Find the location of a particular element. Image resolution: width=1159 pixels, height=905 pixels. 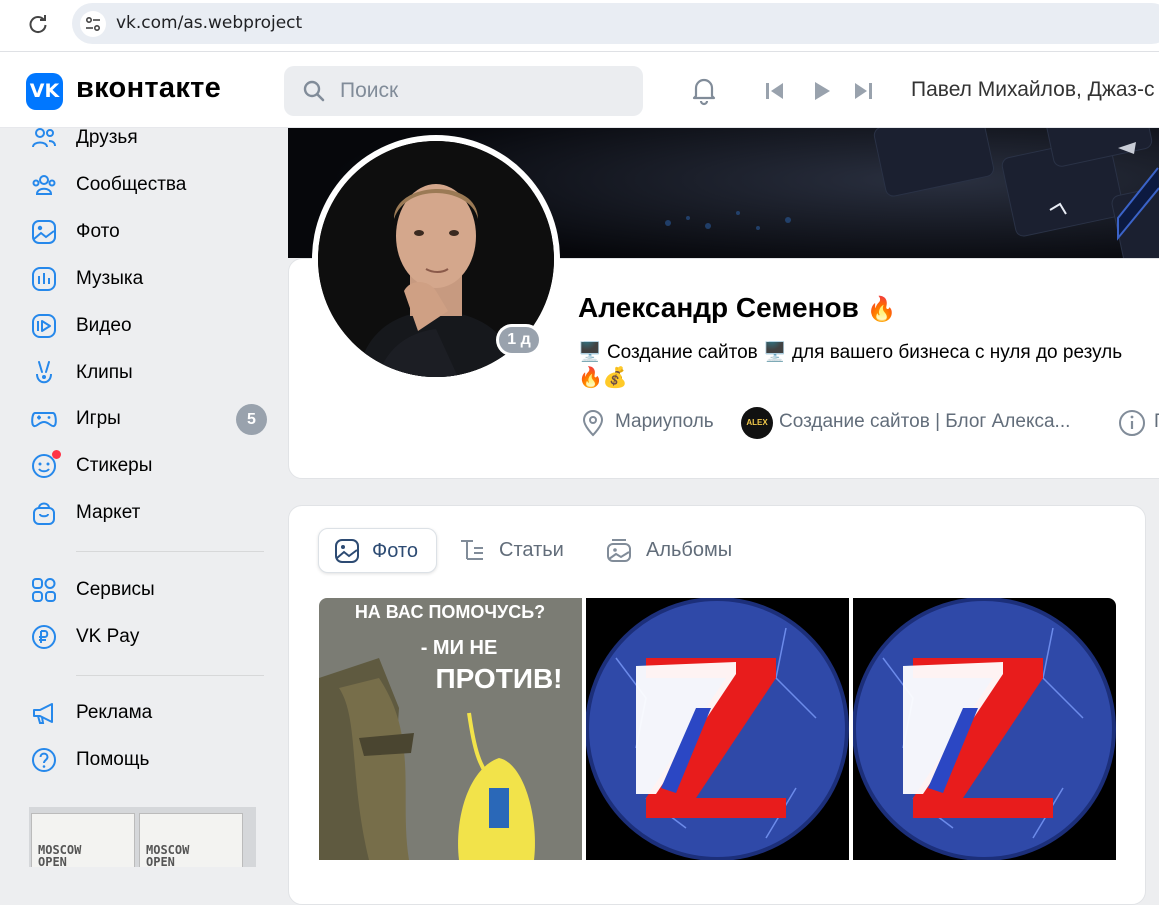

albums-icon is located at coordinates (619, 550).